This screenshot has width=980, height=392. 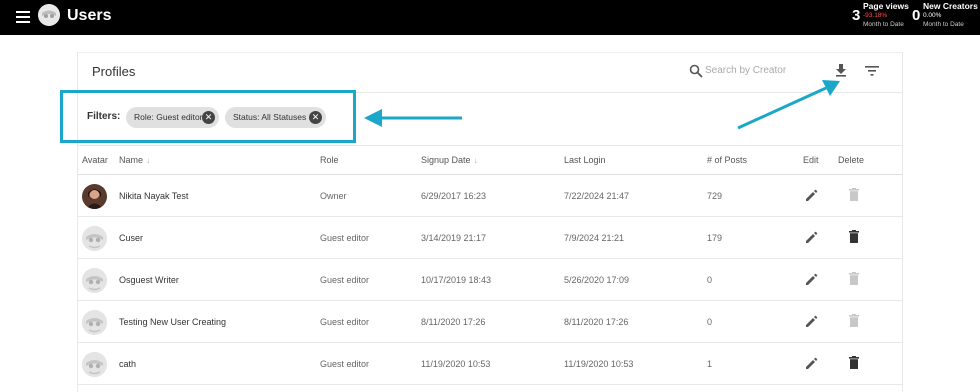 What do you see at coordinates (23, 17) in the screenshot?
I see `hamburger-icon` at bounding box center [23, 17].